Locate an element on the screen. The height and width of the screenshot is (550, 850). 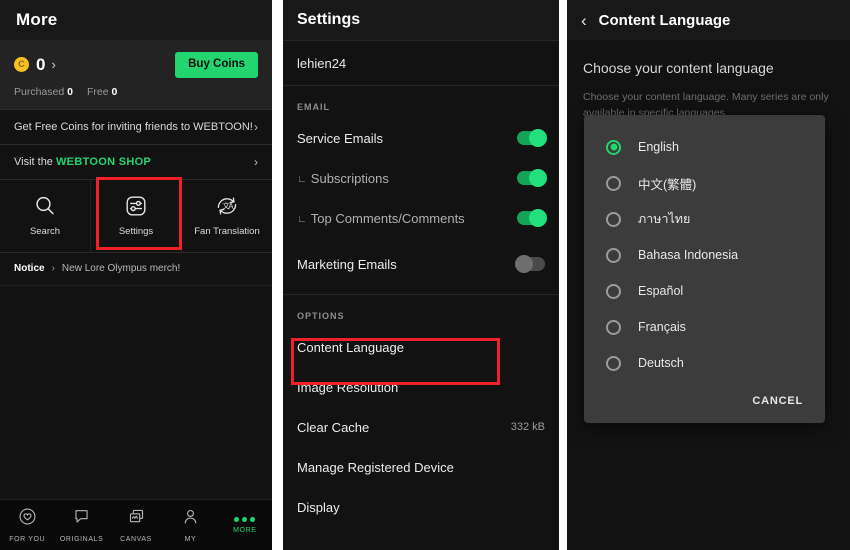
quick-action-label: Settings is located at coordinates (136, 231).